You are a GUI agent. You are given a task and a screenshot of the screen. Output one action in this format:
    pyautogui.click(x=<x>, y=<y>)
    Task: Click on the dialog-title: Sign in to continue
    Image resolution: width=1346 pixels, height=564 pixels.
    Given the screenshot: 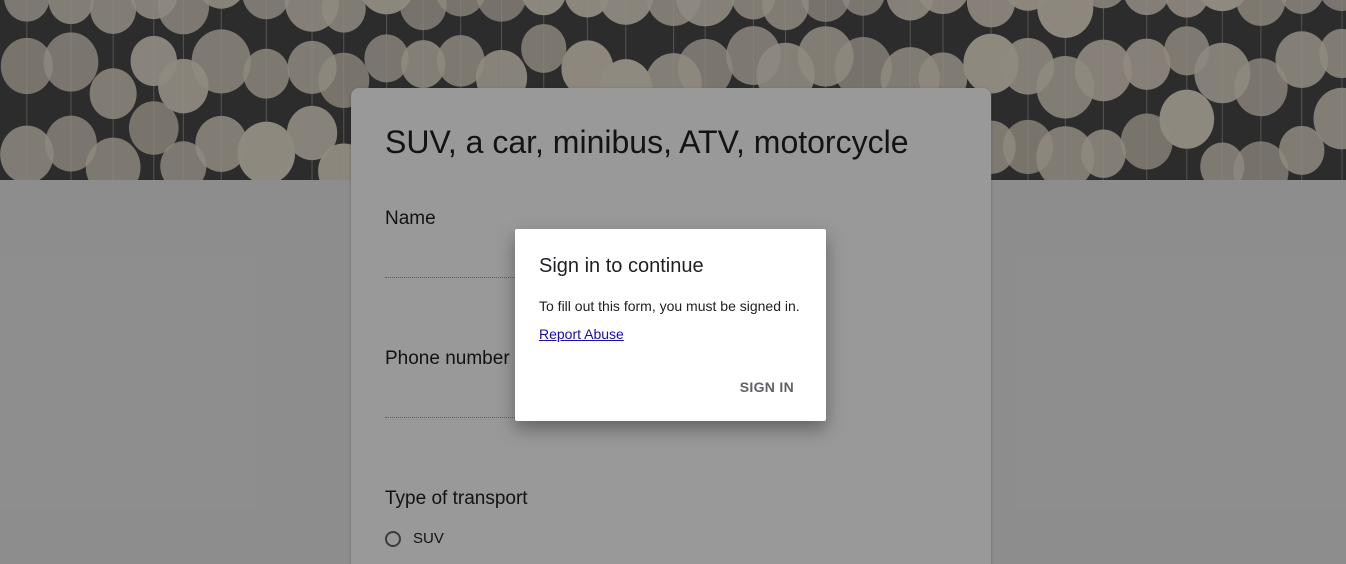 What is the action you would take?
    pyautogui.click(x=621, y=266)
    